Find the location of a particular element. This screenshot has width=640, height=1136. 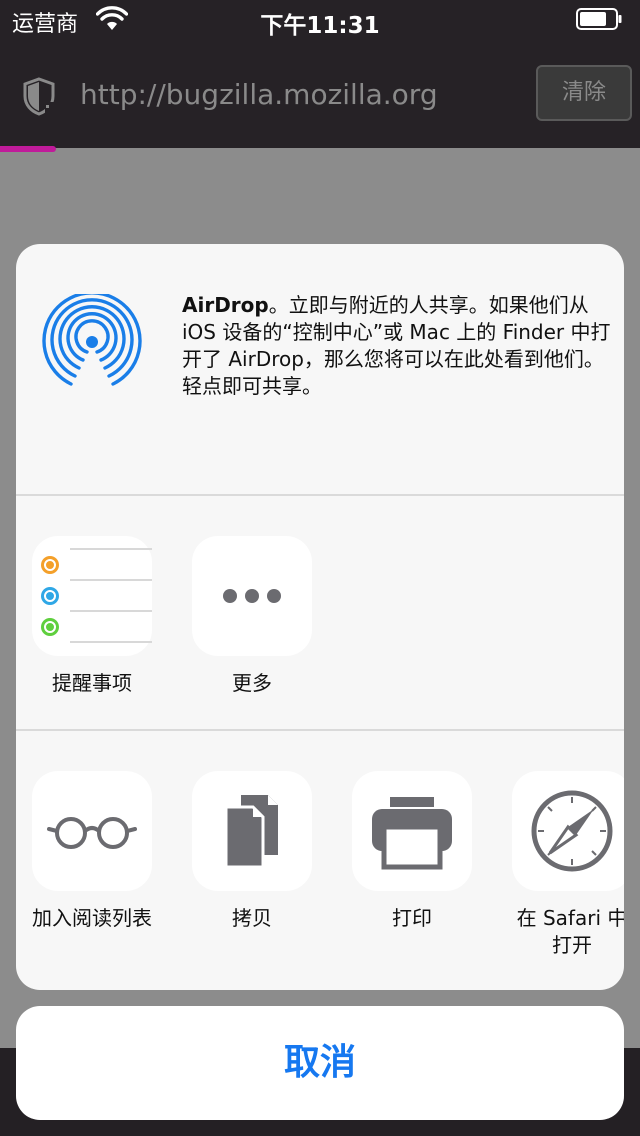

print-button is located at coordinates (412, 831).